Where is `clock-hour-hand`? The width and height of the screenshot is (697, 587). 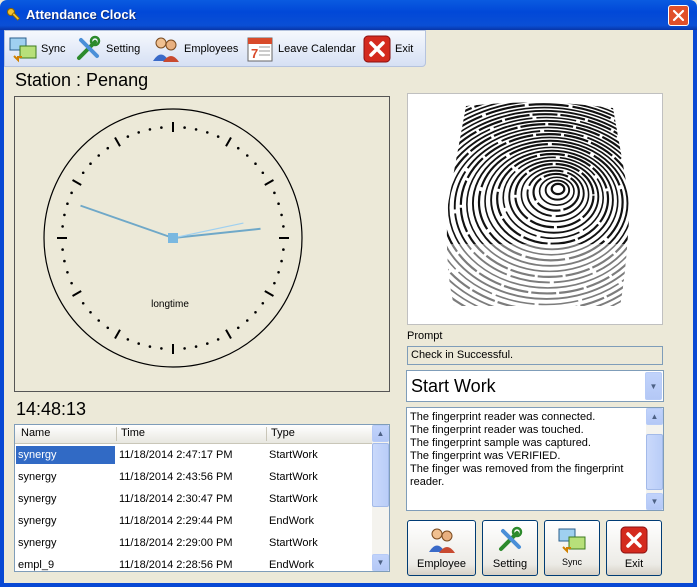
clock-hour-hand is located at coordinates (216, 233).